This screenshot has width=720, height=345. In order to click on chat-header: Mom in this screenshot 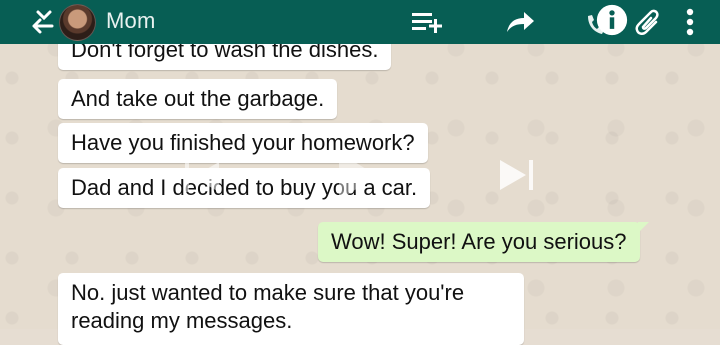, I will do `click(360, 22)`.